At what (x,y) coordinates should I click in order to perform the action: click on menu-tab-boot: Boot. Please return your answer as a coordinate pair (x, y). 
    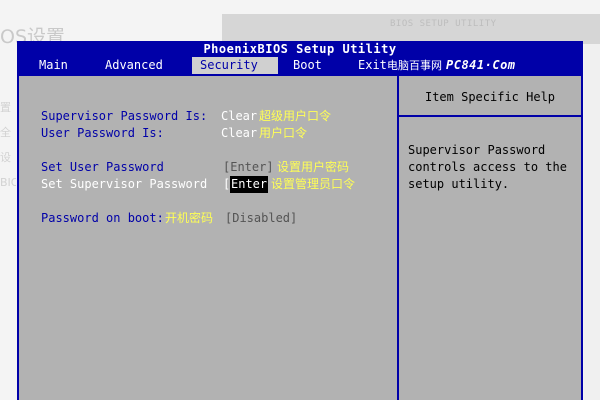
    Looking at the image, I should click on (313, 65).